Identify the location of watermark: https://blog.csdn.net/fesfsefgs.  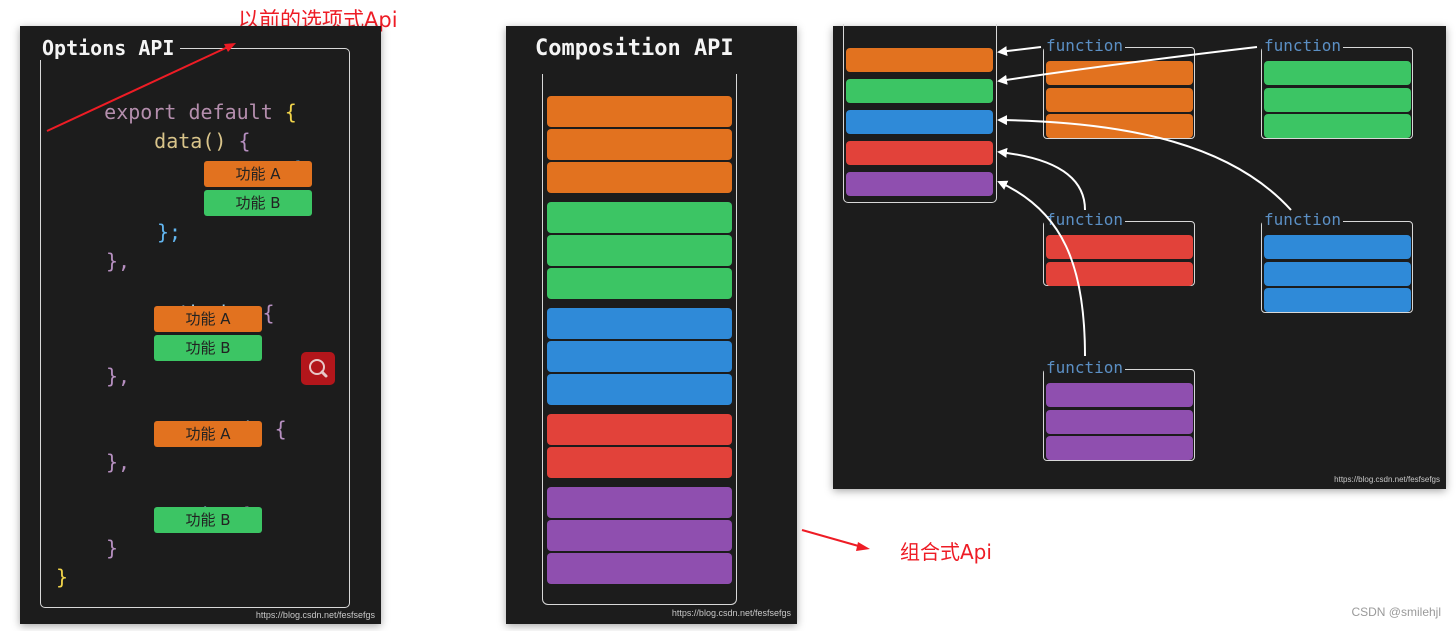
(1387, 479).